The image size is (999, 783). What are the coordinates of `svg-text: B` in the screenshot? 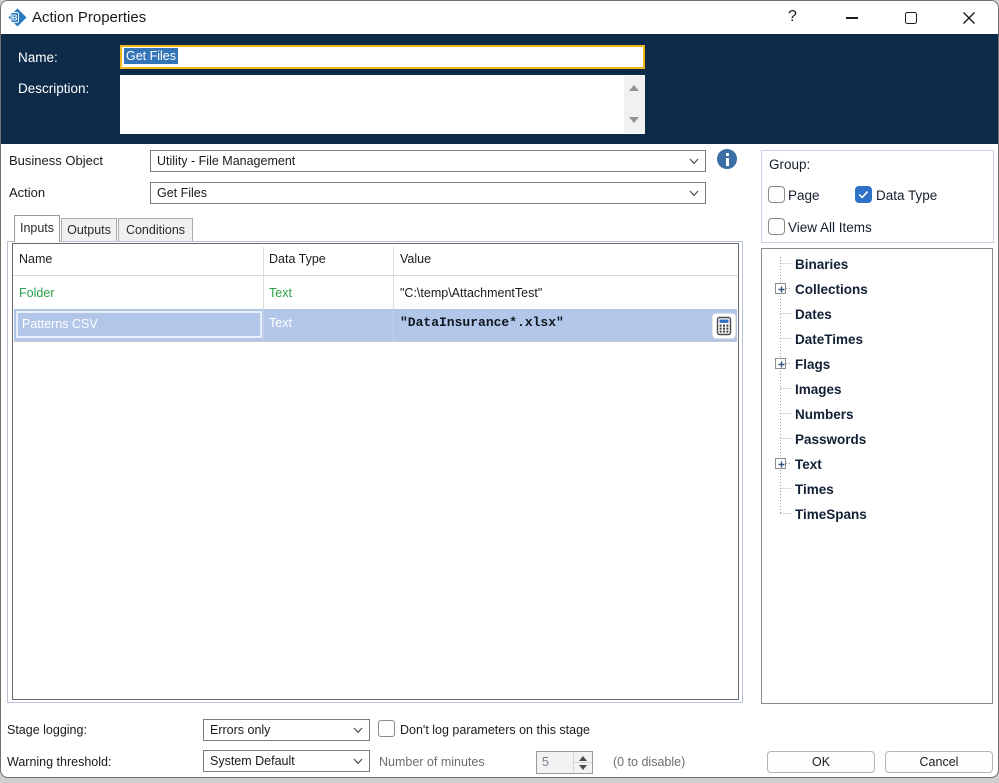 It's located at (15, 18).